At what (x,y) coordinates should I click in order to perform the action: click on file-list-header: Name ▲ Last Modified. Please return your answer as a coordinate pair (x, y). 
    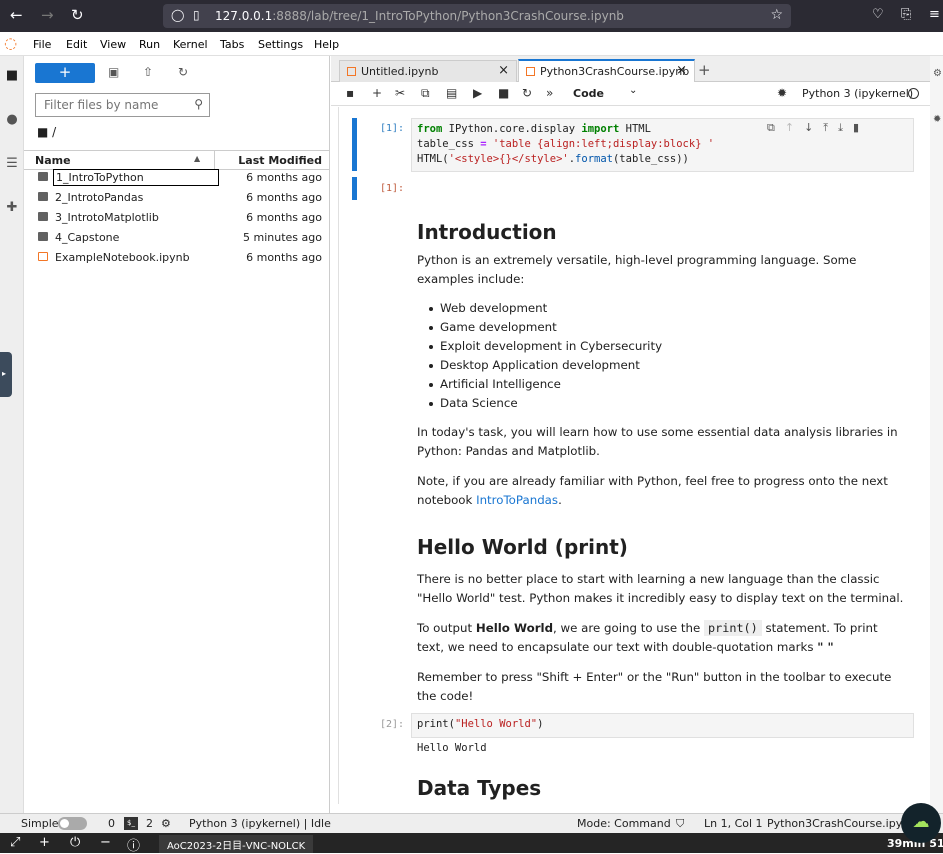
    Looking at the image, I should click on (177, 160).